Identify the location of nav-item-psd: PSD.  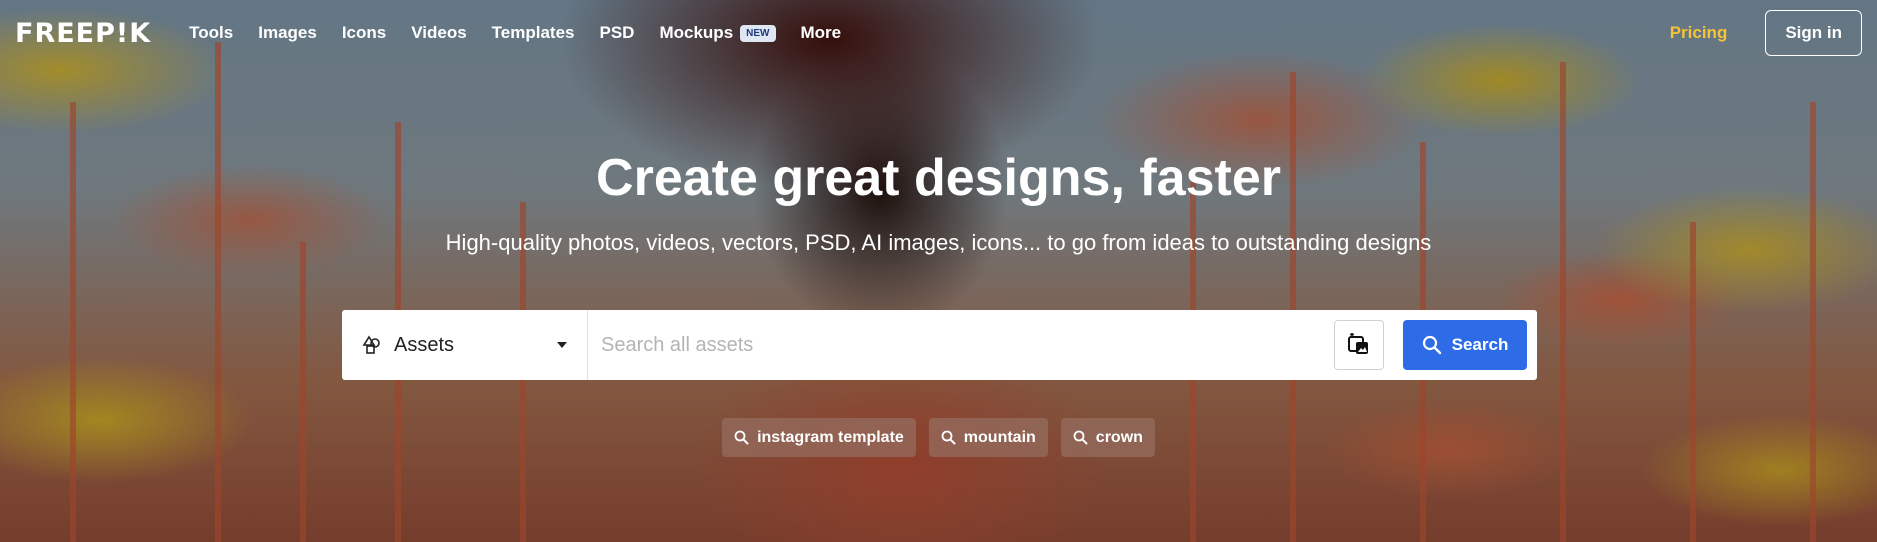
(617, 33).